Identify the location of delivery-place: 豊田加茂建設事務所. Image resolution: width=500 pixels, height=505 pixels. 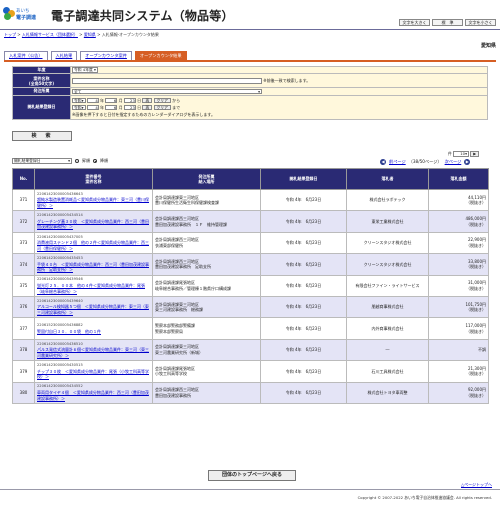
(173, 395).